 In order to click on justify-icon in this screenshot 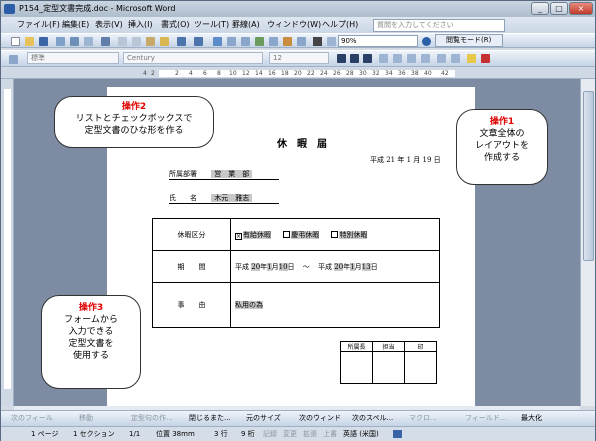, I will do `click(425, 58)`.